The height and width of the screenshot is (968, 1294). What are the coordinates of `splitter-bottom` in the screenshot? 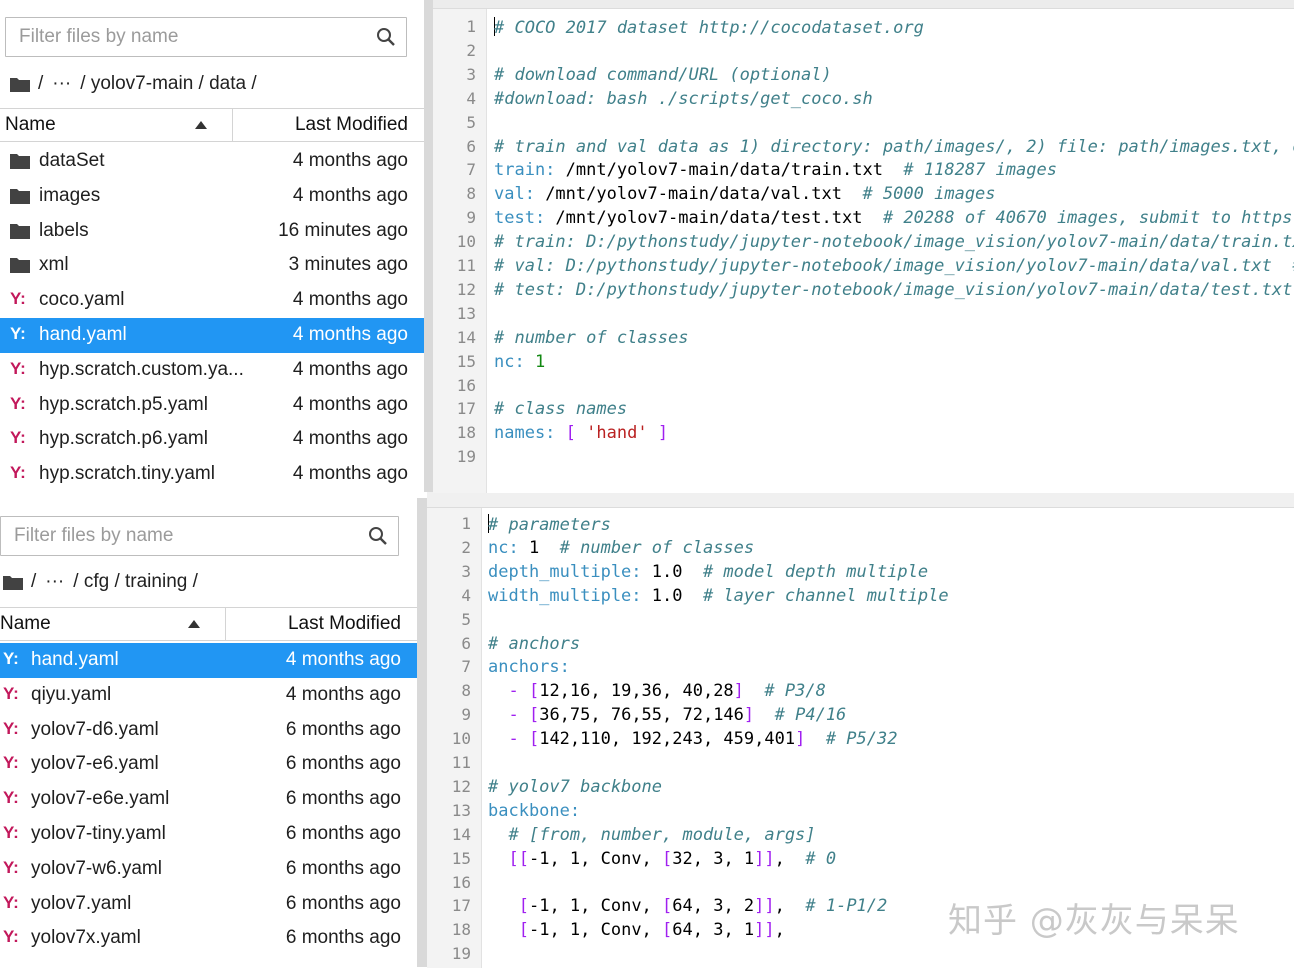 It's located at (422, 732).